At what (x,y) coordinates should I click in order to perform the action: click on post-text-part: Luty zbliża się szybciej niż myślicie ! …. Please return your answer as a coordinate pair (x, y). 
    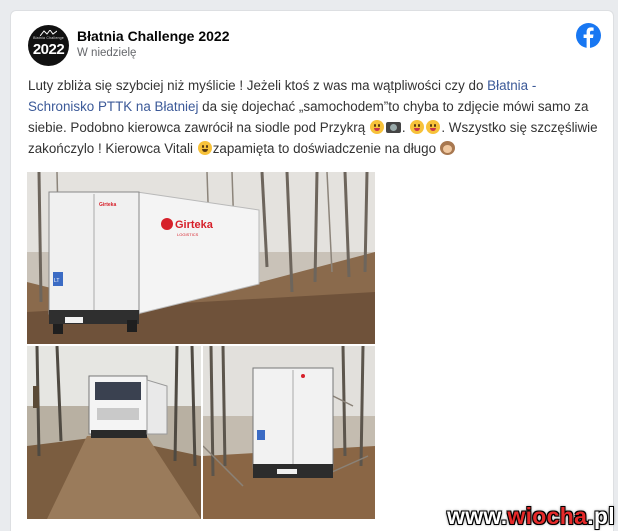
    Looking at the image, I should click on (258, 85).